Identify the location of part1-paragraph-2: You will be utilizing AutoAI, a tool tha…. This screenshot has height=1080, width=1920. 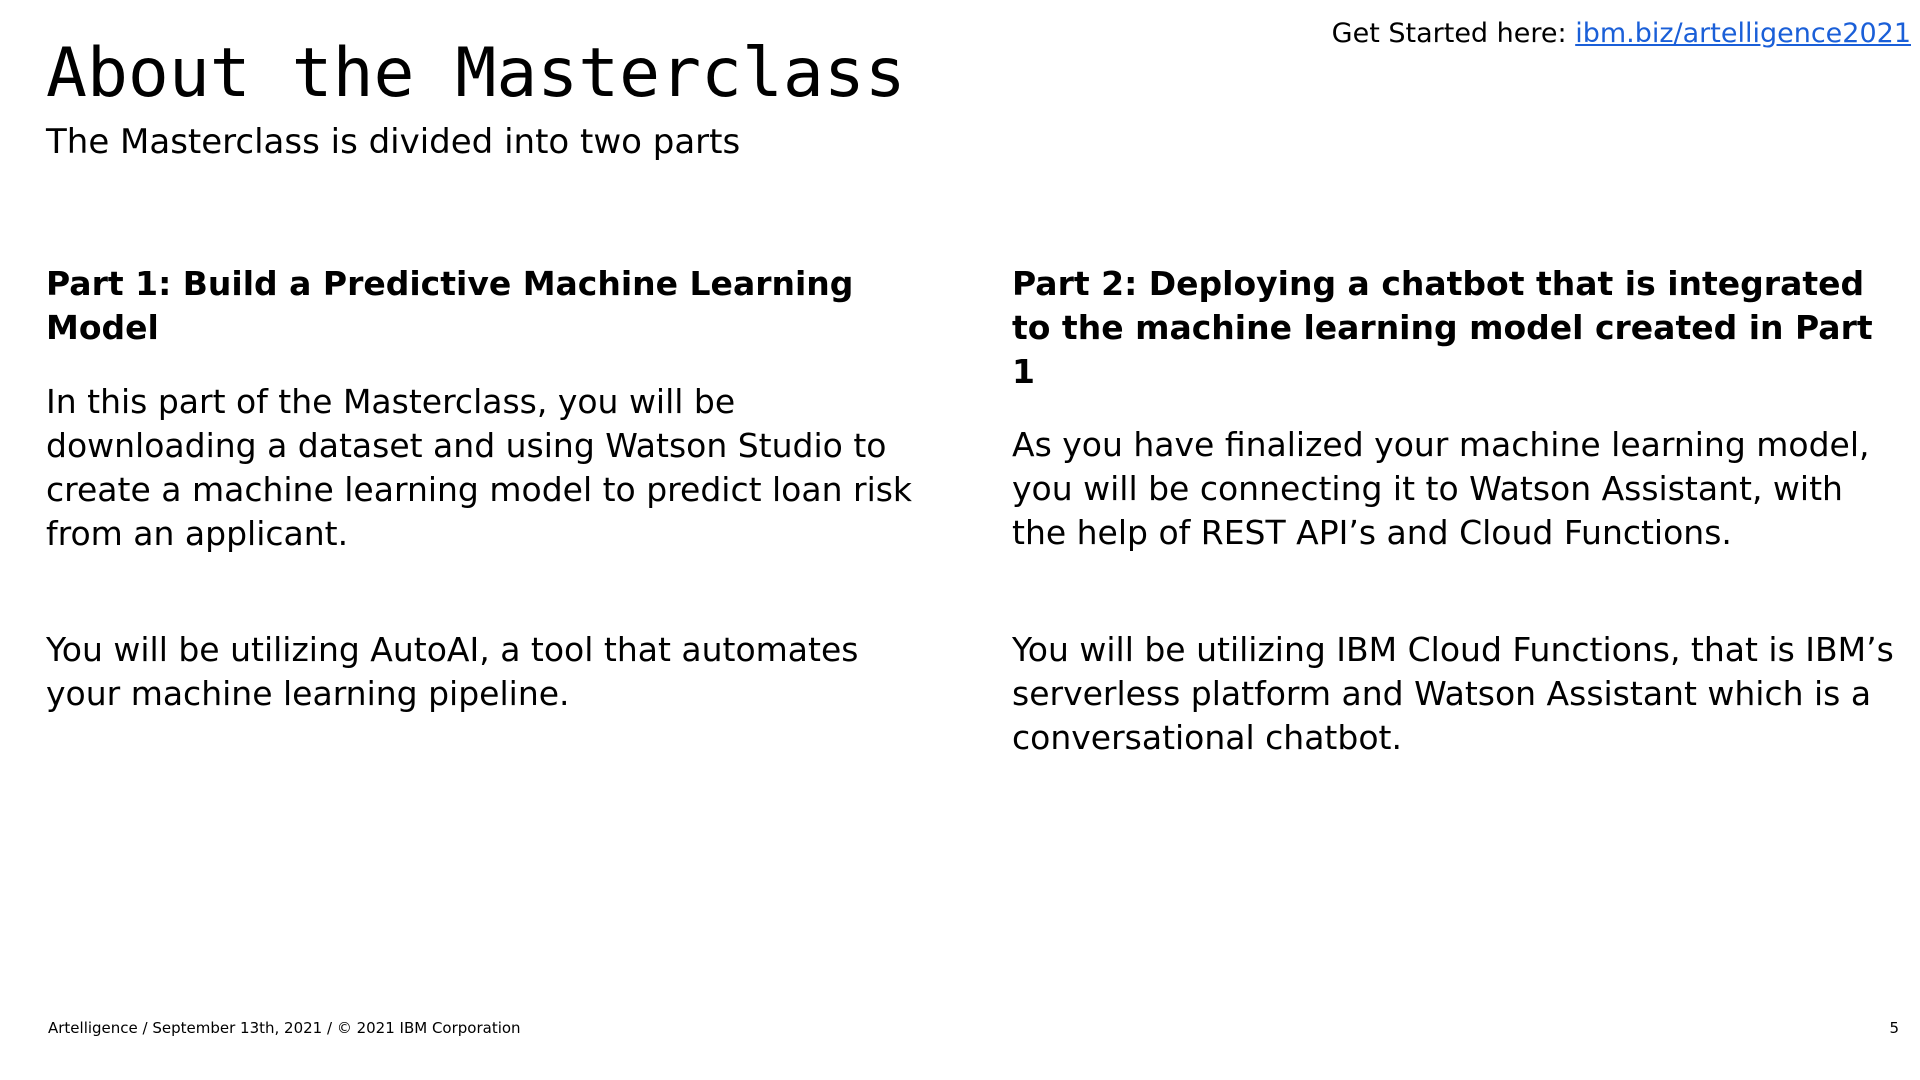
(452, 671).